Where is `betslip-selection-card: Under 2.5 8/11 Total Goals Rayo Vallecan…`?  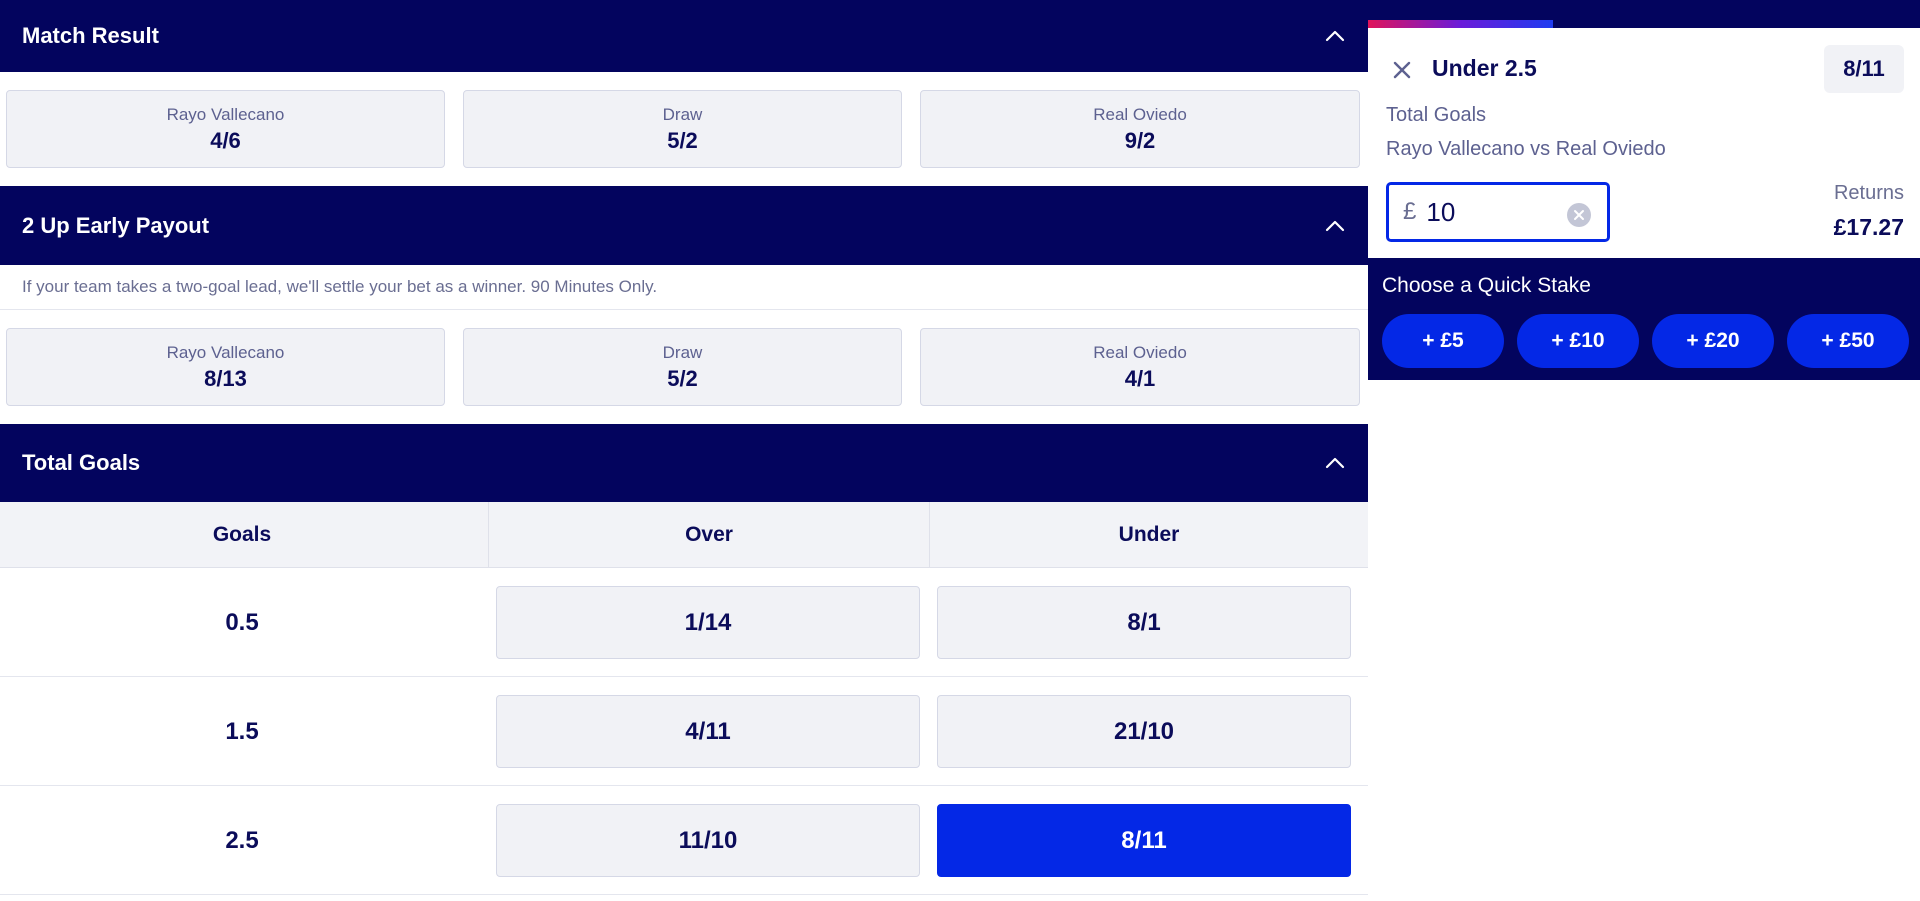
betslip-selection-card: Under 2.5 8/11 Total Goals Rayo Vallecan… is located at coordinates (1644, 143).